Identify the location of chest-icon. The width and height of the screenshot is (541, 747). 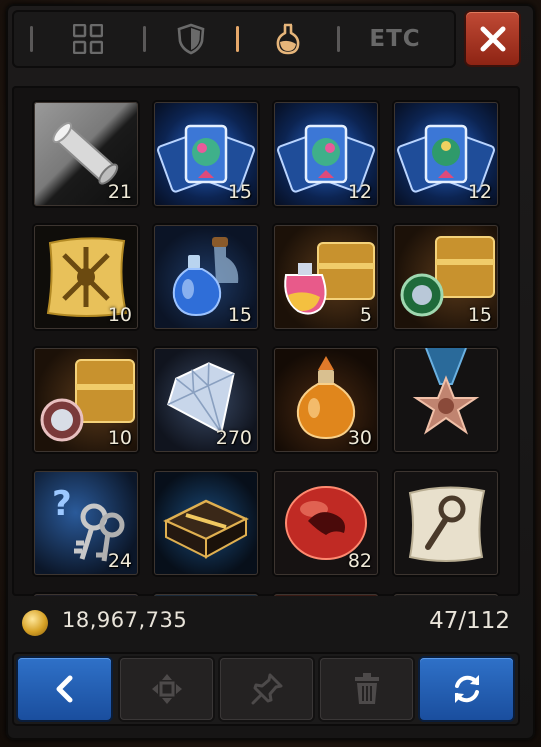
(206, 529).